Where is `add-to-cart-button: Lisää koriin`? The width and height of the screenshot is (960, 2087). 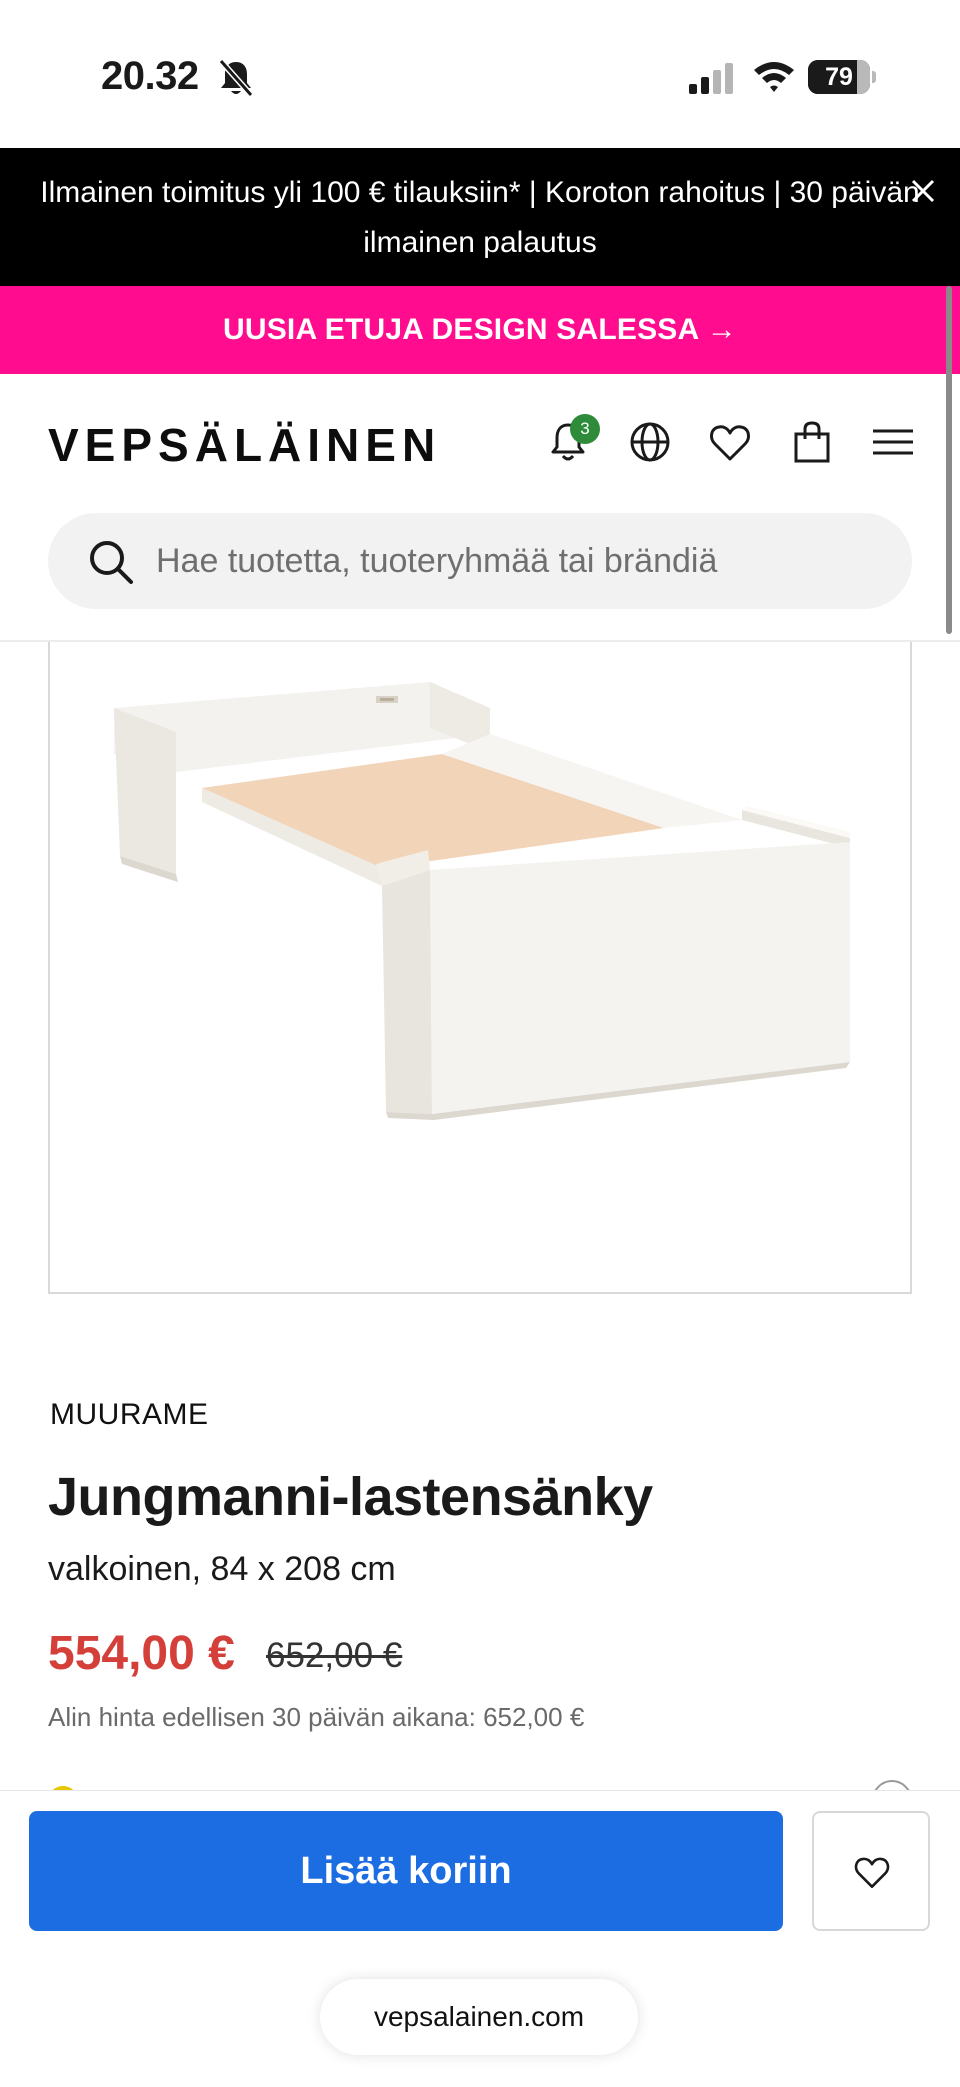 add-to-cart-button: Lisää koriin is located at coordinates (406, 1871).